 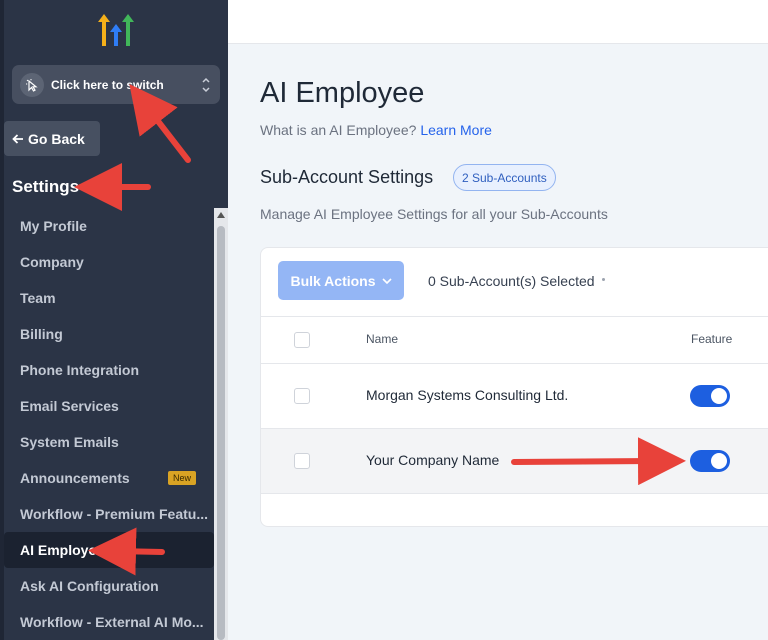 What do you see at coordinates (53, 226) in the screenshot?
I see `sidebar-item-label: My Profile` at bounding box center [53, 226].